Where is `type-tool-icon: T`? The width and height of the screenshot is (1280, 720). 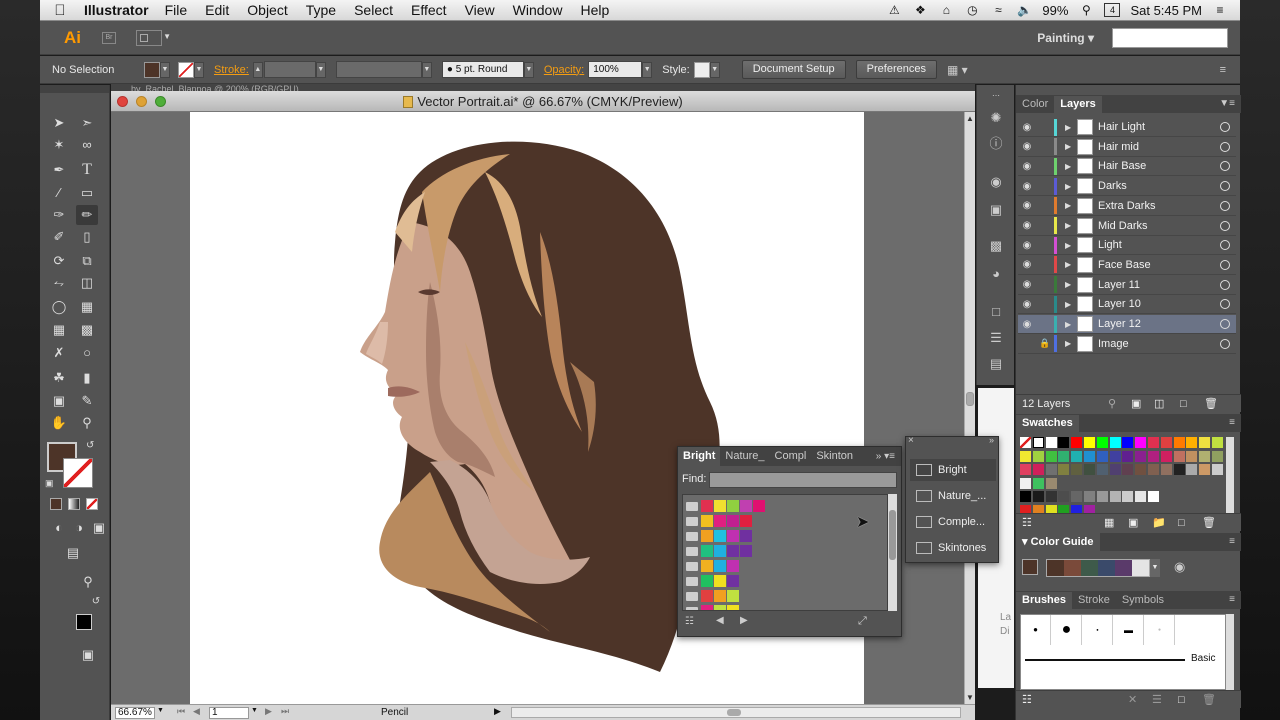
type-tool-icon: T is located at coordinates (87, 170).